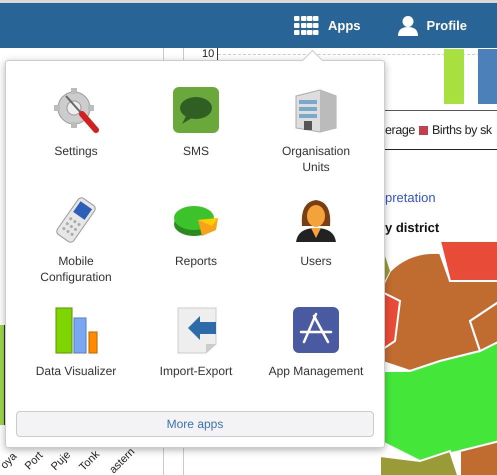 This screenshot has width=497, height=475. What do you see at coordinates (10, 461) in the screenshot?
I see `axis-label: oya` at bounding box center [10, 461].